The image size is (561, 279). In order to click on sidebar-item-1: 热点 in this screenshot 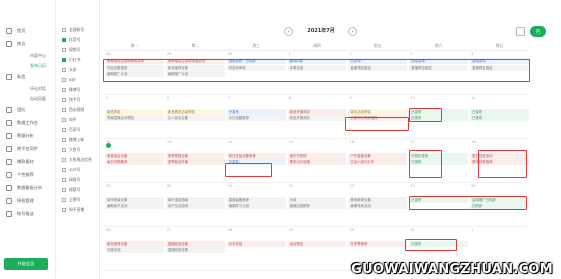, I will do `click(15, 44)`.